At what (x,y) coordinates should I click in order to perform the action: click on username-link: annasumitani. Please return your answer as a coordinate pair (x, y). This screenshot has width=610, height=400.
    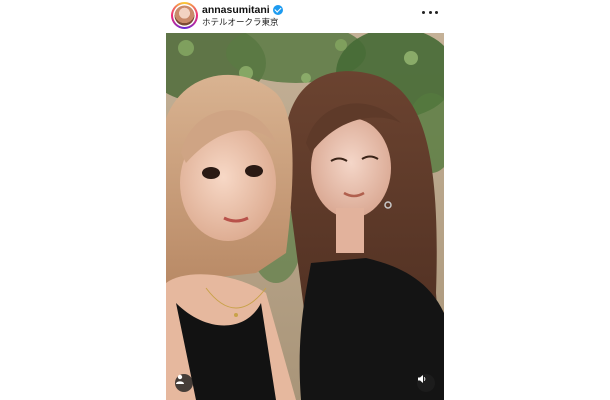
    Looking at the image, I should click on (236, 10).